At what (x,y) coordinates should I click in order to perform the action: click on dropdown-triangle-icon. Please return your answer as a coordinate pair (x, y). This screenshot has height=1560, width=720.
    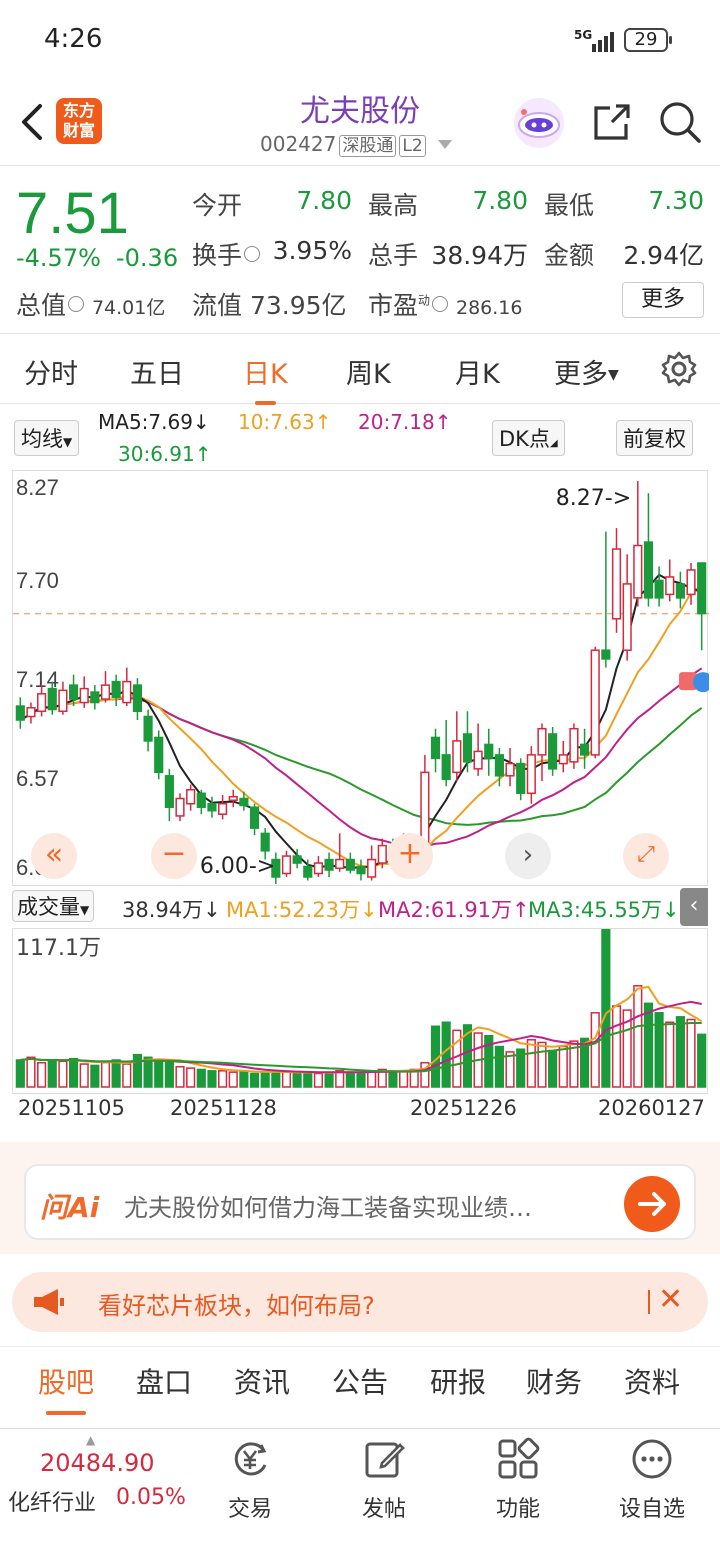
    Looking at the image, I should click on (445, 144).